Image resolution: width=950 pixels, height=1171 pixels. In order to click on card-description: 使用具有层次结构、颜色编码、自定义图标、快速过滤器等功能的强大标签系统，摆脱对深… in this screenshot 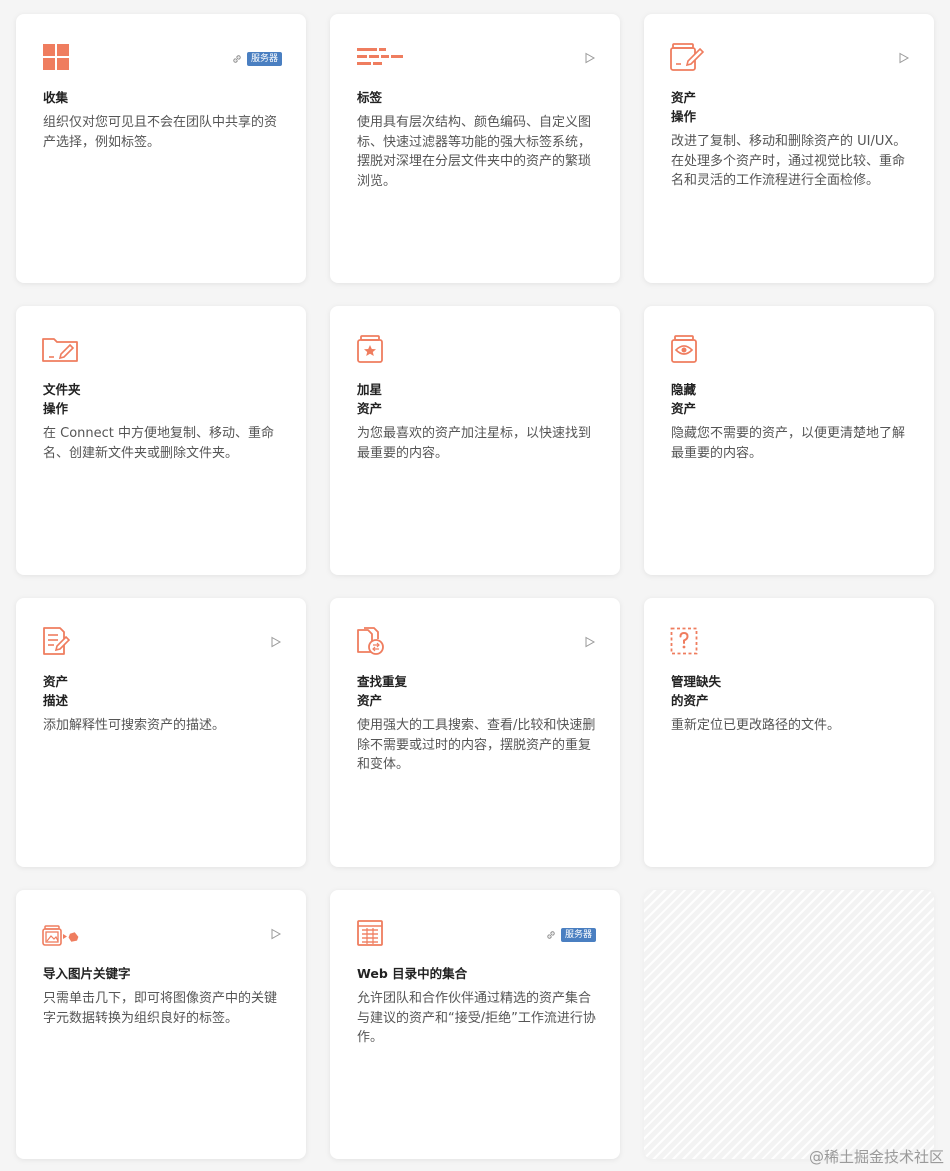, I will do `click(474, 152)`.